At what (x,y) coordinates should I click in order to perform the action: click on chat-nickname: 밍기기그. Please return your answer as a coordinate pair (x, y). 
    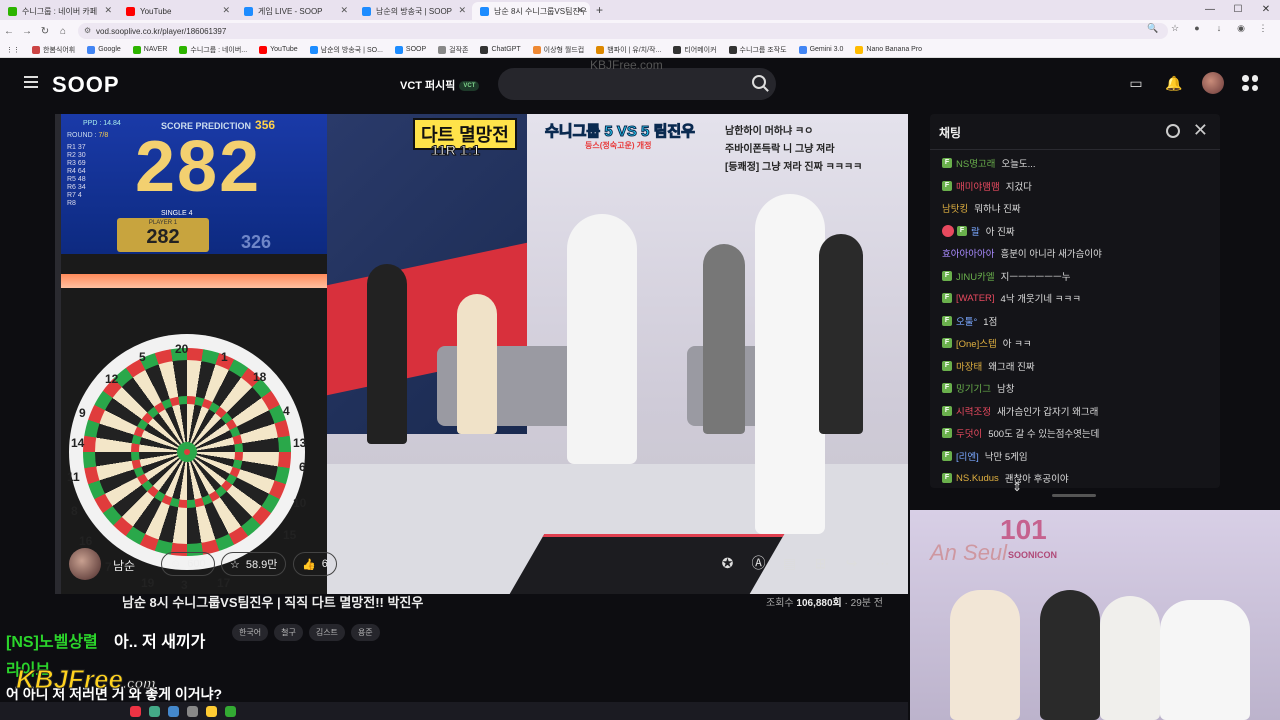
    Looking at the image, I should click on (973, 388).